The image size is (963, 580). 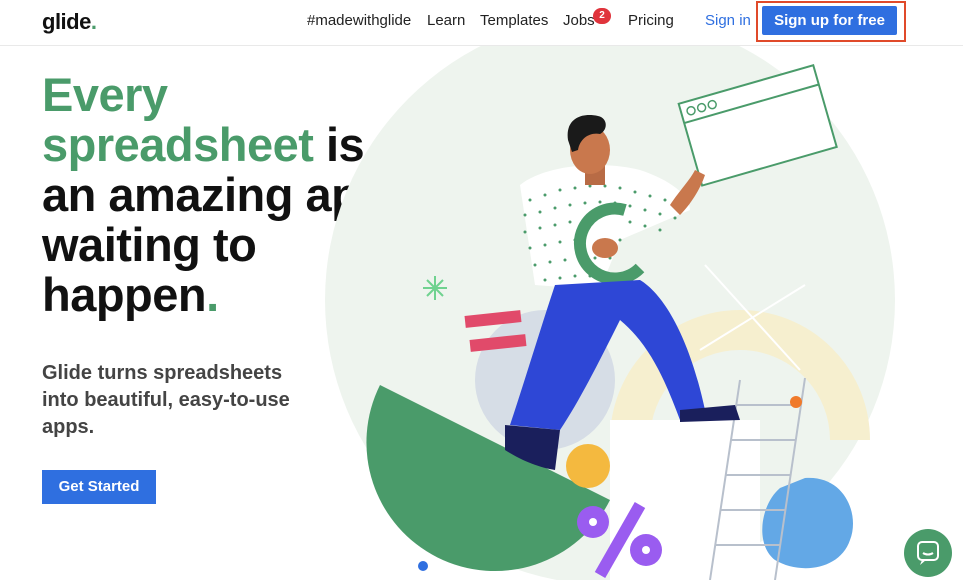 I want to click on chat-launcher-button, so click(x=928, y=553).